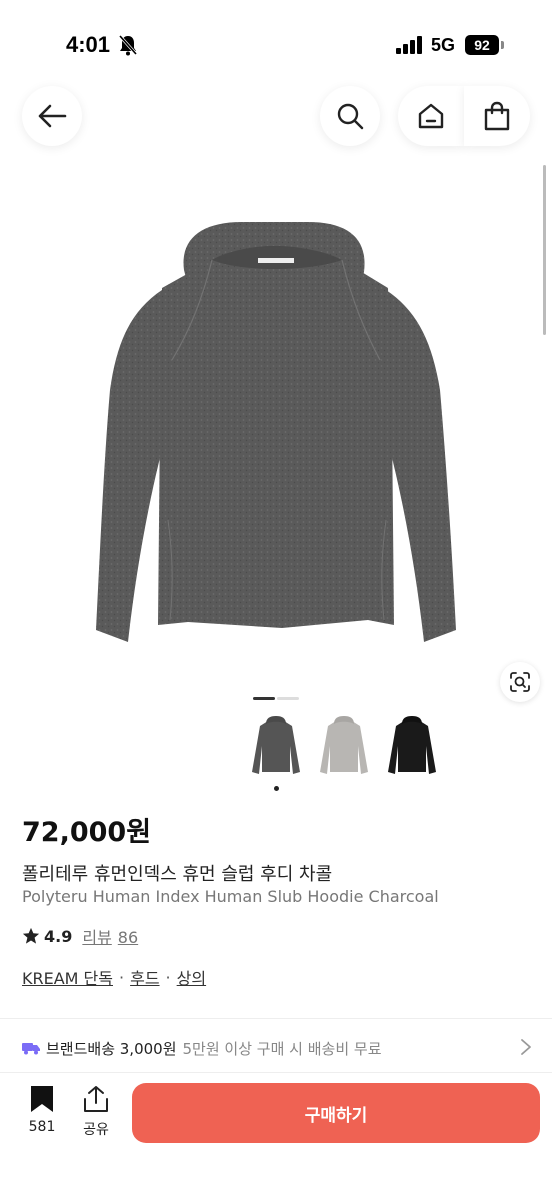  What do you see at coordinates (288, 698) in the screenshot?
I see `indicator-inactive` at bounding box center [288, 698].